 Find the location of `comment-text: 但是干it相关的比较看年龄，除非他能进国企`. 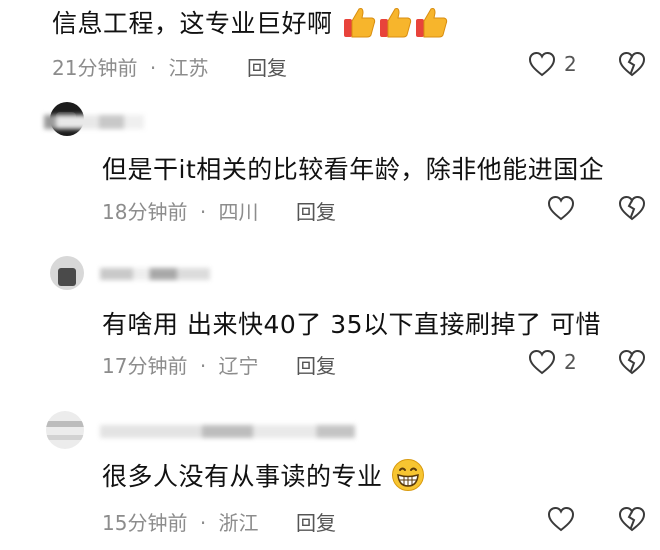

comment-text: 但是干it相关的比较看年龄，除非他能进国企 is located at coordinates (353, 169).